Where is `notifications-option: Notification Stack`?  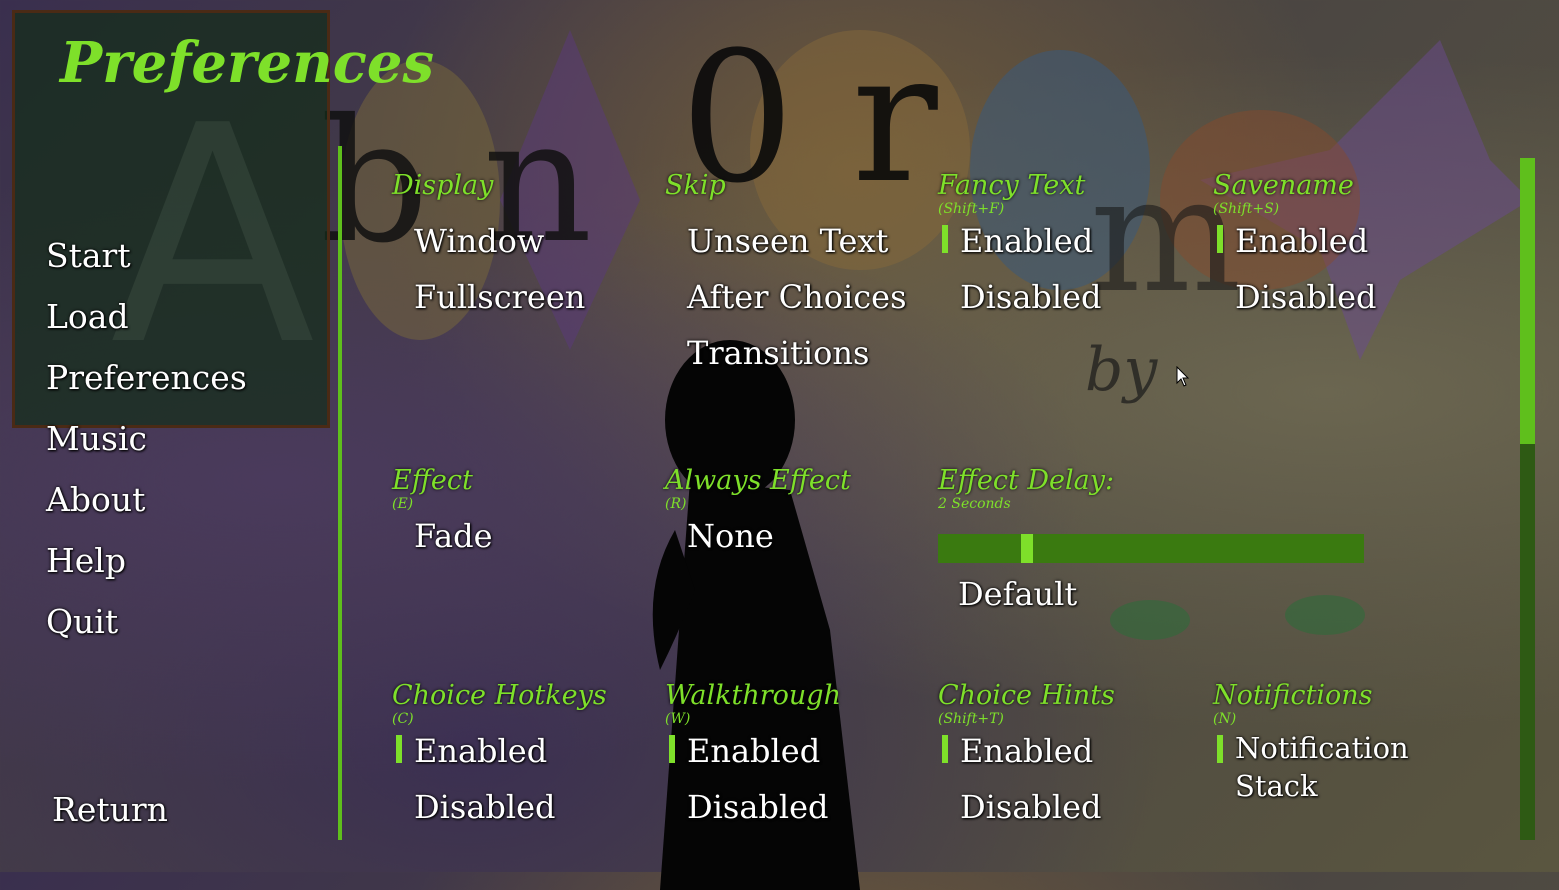 notifications-option: Notification Stack is located at coordinates (1343, 767).